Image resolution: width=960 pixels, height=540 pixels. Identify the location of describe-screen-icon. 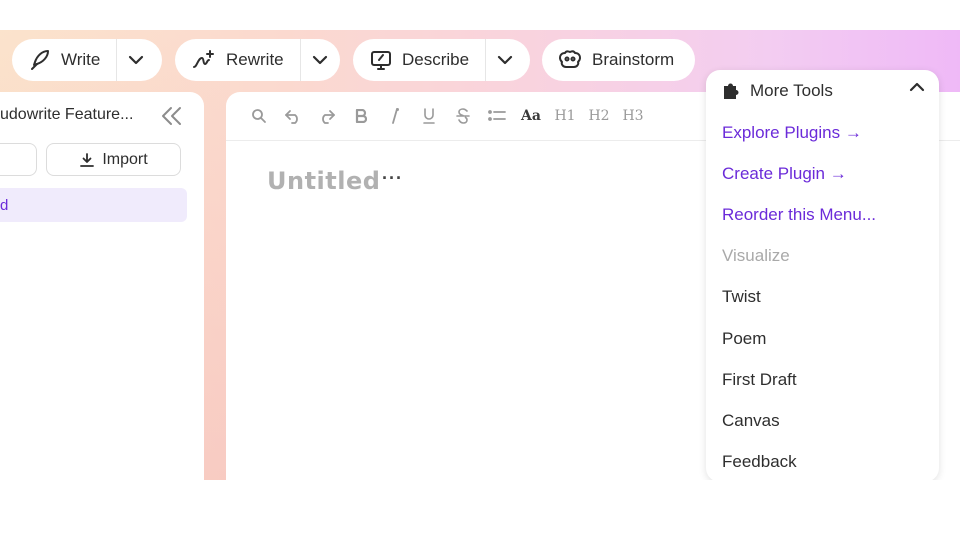
(381, 60).